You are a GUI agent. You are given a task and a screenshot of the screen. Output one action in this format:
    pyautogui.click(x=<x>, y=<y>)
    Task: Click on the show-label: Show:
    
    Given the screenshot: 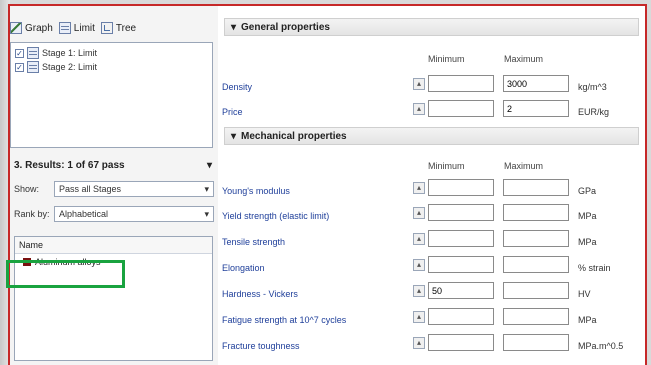 What is the action you would take?
    pyautogui.click(x=27, y=189)
    